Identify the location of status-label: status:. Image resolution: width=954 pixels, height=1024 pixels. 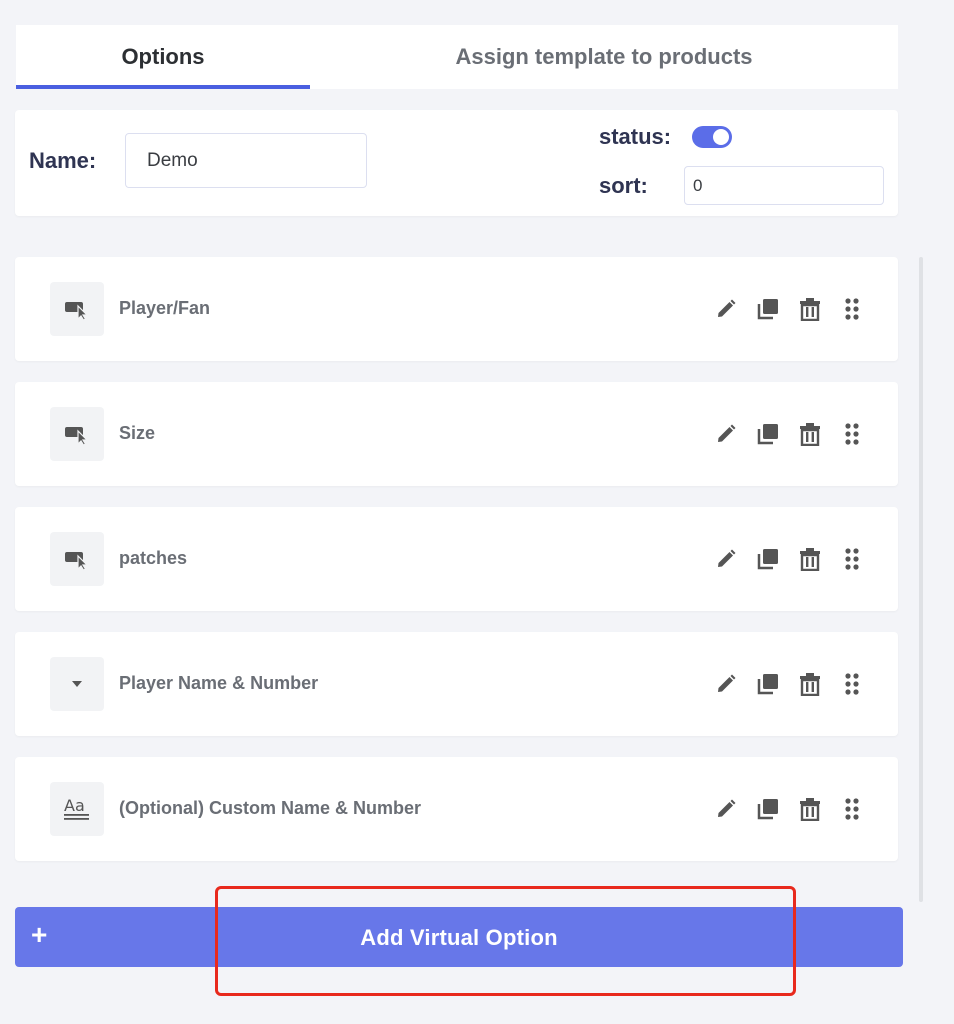
(635, 136).